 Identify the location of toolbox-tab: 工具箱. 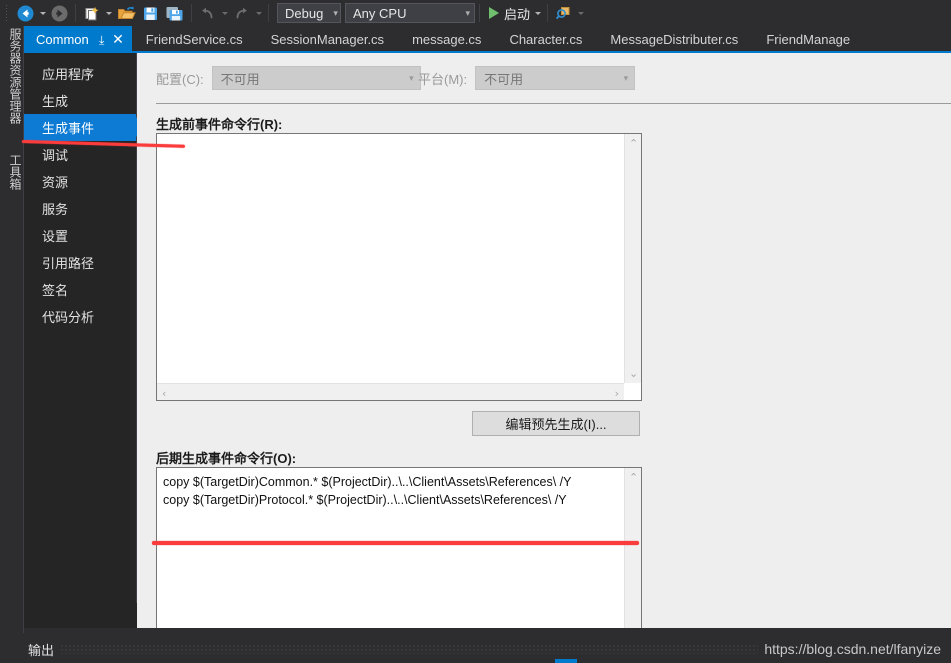
(12, 184).